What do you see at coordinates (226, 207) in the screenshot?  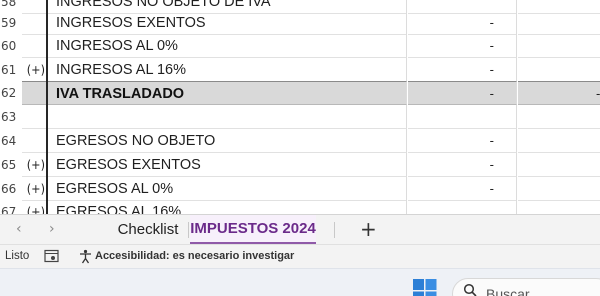 I see `cell-label: EGRESOS AL 16%` at bounding box center [226, 207].